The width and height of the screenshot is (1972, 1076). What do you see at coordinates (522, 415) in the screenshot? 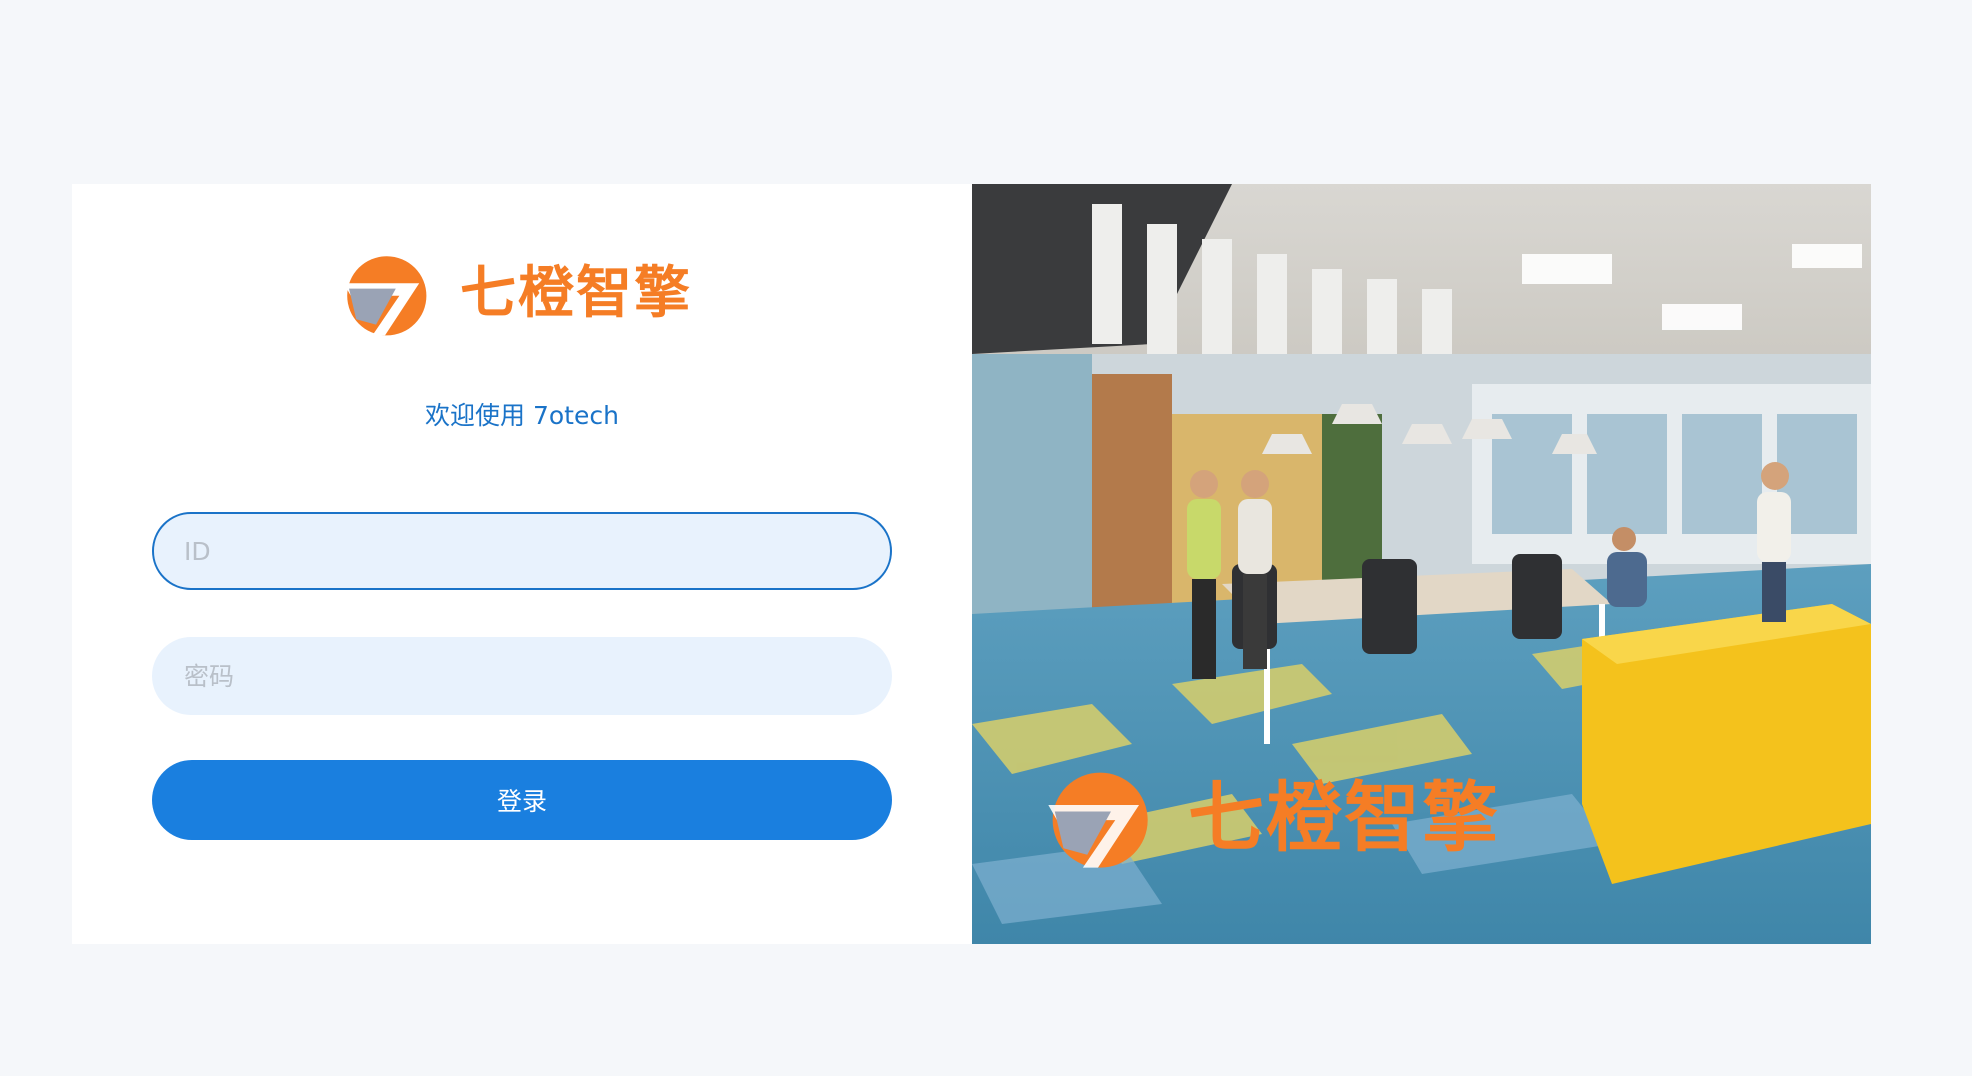
I see `welcome-title: 欢迎使用 7otech` at bounding box center [522, 415].